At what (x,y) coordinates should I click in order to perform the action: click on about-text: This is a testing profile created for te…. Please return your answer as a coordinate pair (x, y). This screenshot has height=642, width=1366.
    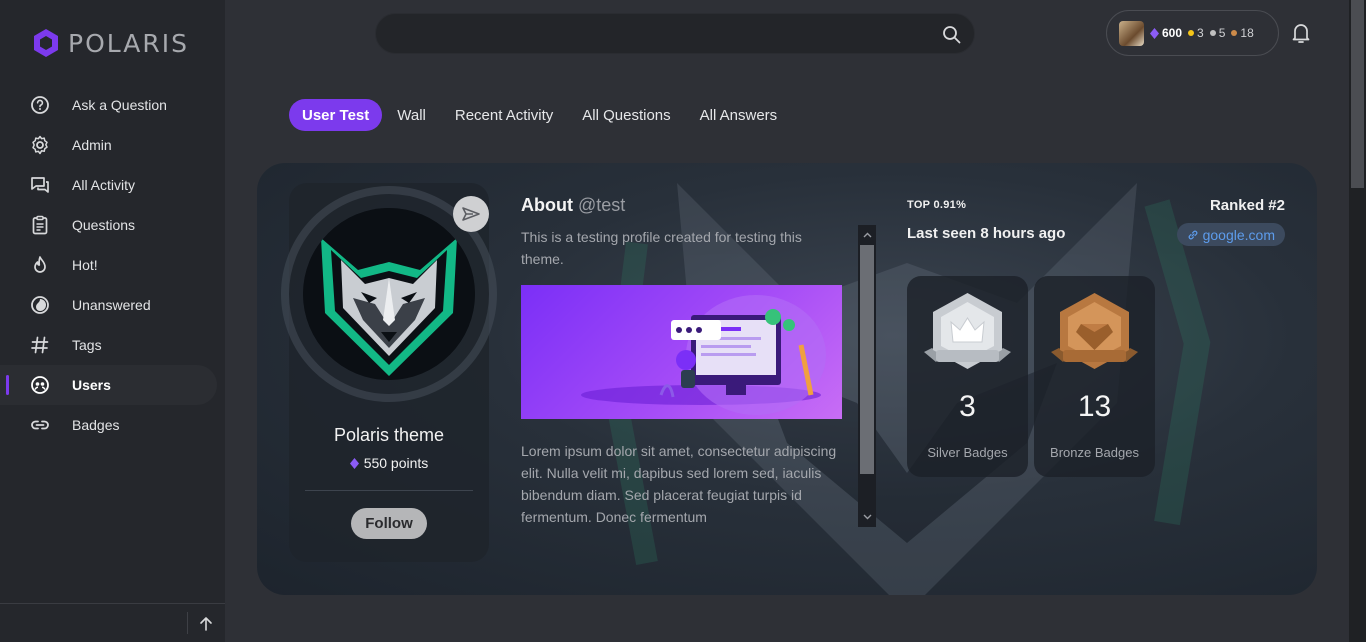
    Looking at the image, I should click on (661, 248).